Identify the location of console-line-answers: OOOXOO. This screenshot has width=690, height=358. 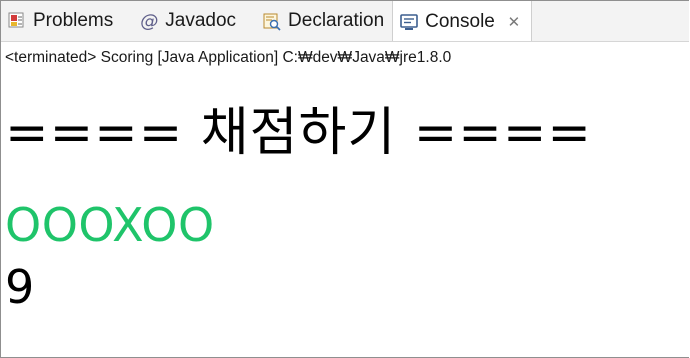
(110, 225).